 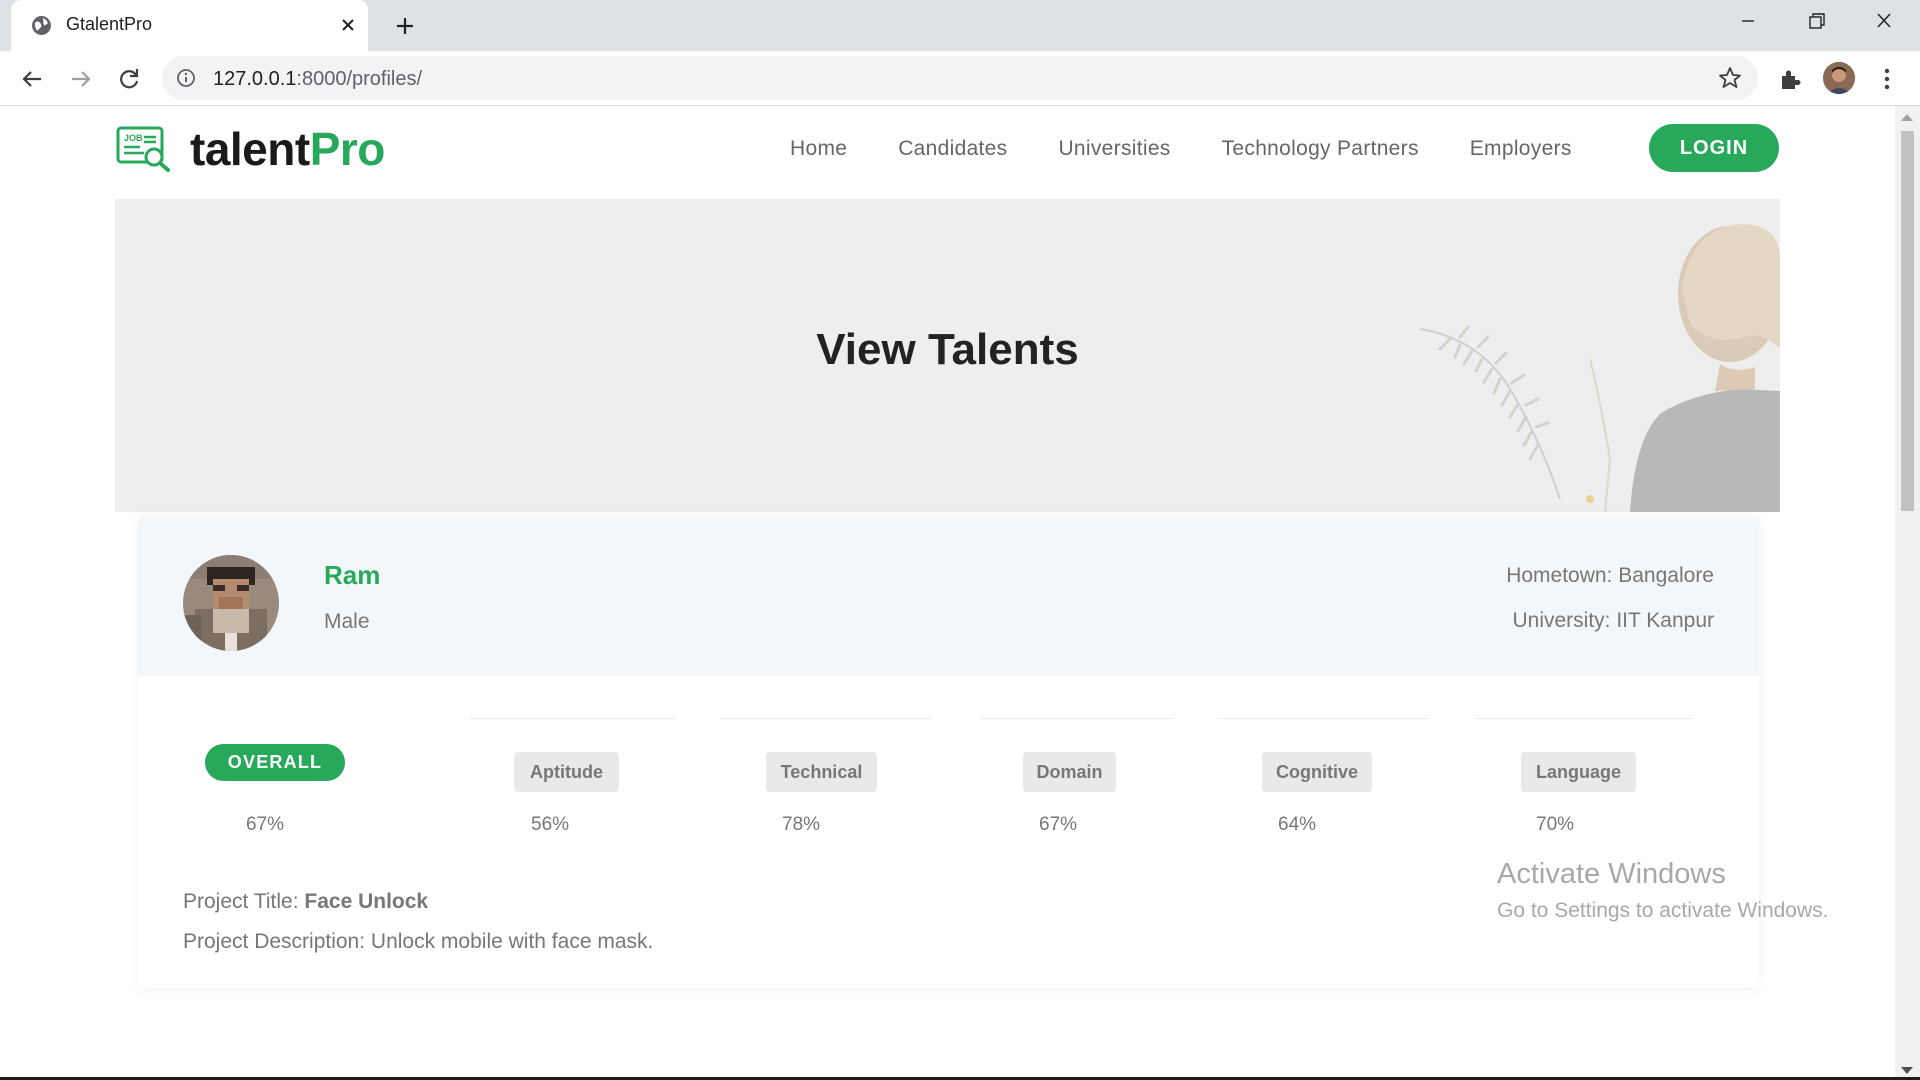 What do you see at coordinates (821, 772) in the screenshot?
I see `technical-badge: Technical` at bounding box center [821, 772].